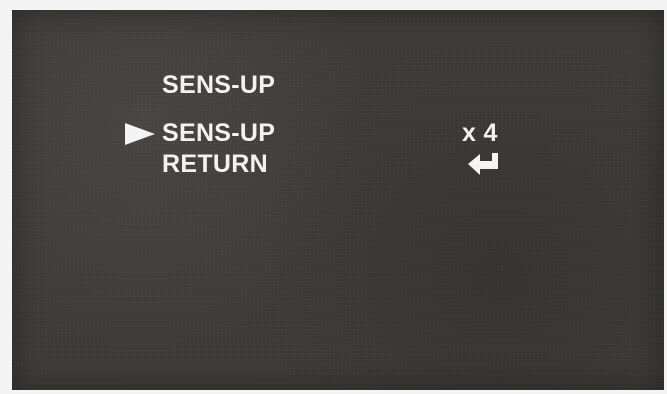 The width and height of the screenshot is (667, 394). What do you see at coordinates (215, 164) in the screenshot?
I see `menu-item-return: RETURN` at bounding box center [215, 164].